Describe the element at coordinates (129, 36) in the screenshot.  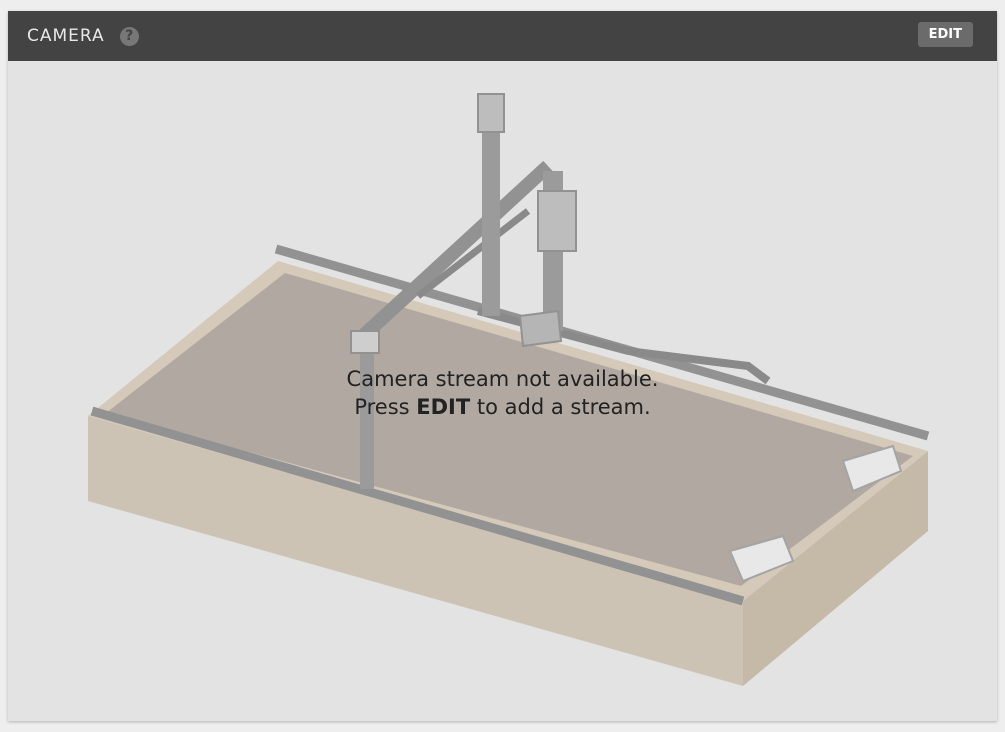
I see `question-circle-icon: ?` at that location.